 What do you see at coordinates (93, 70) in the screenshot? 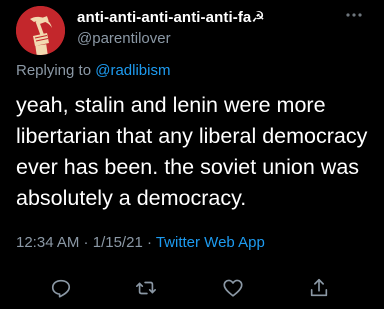
I see `reply-context: Replying to @radlibism` at bounding box center [93, 70].